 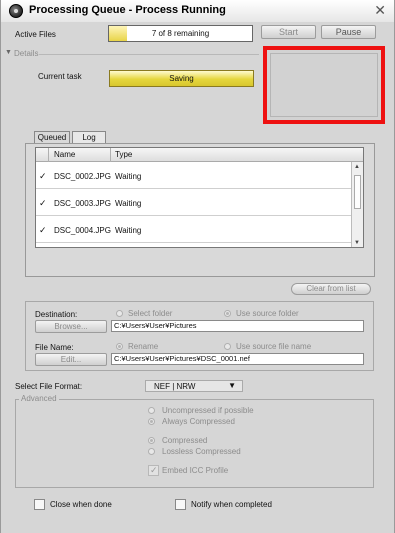 I want to click on table-row: ✓ DSC_0002.JPG Waiting, so click(x=194, y=176).